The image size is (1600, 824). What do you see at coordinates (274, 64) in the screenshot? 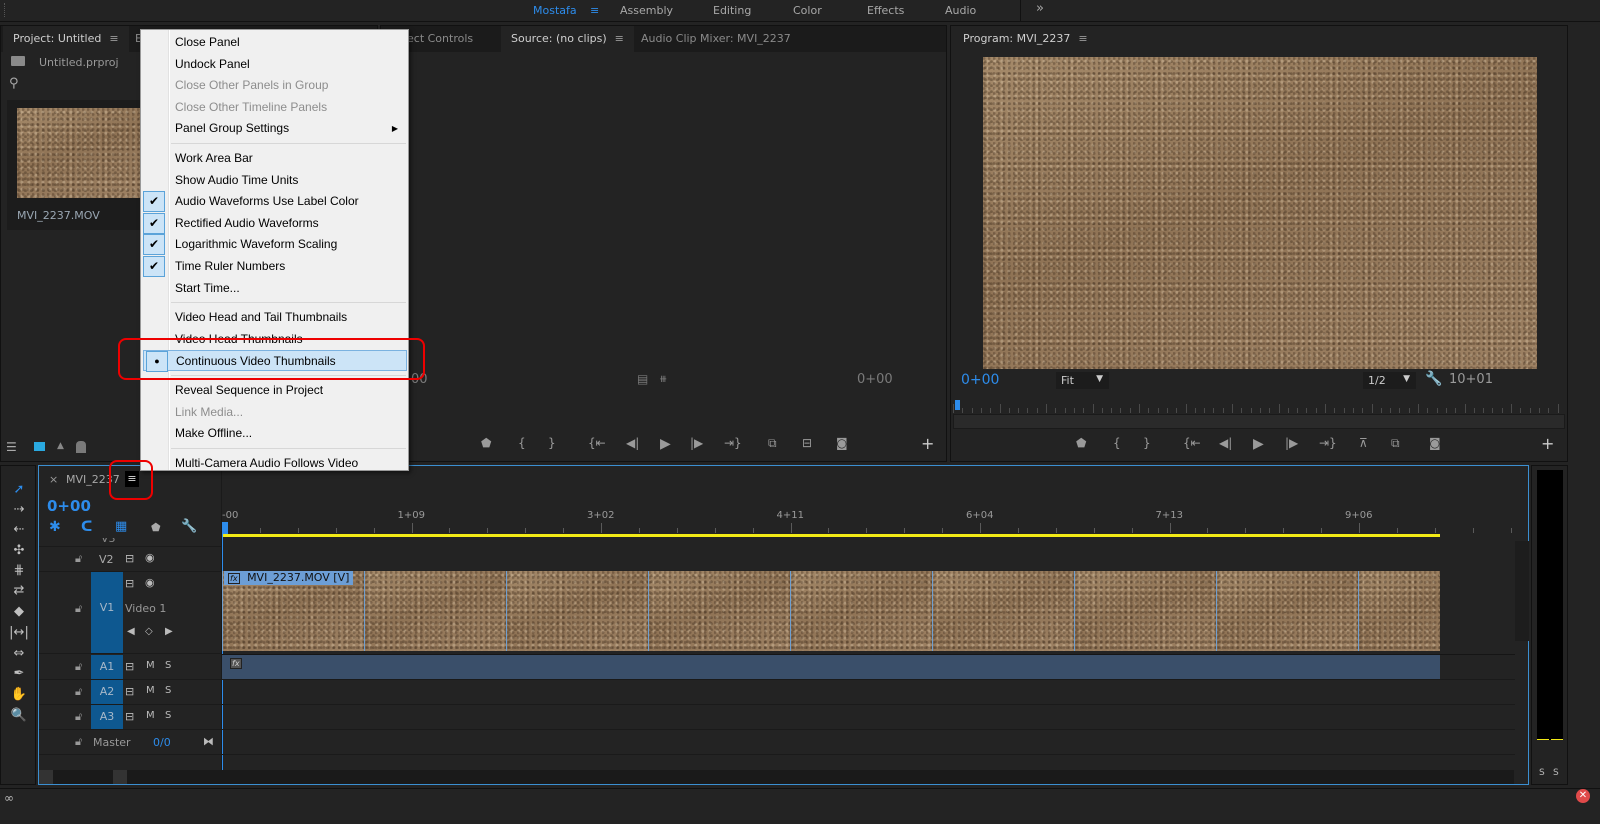
I see `menu-item-undock-panel: Undock Panel` at bounding box center [274, 64].